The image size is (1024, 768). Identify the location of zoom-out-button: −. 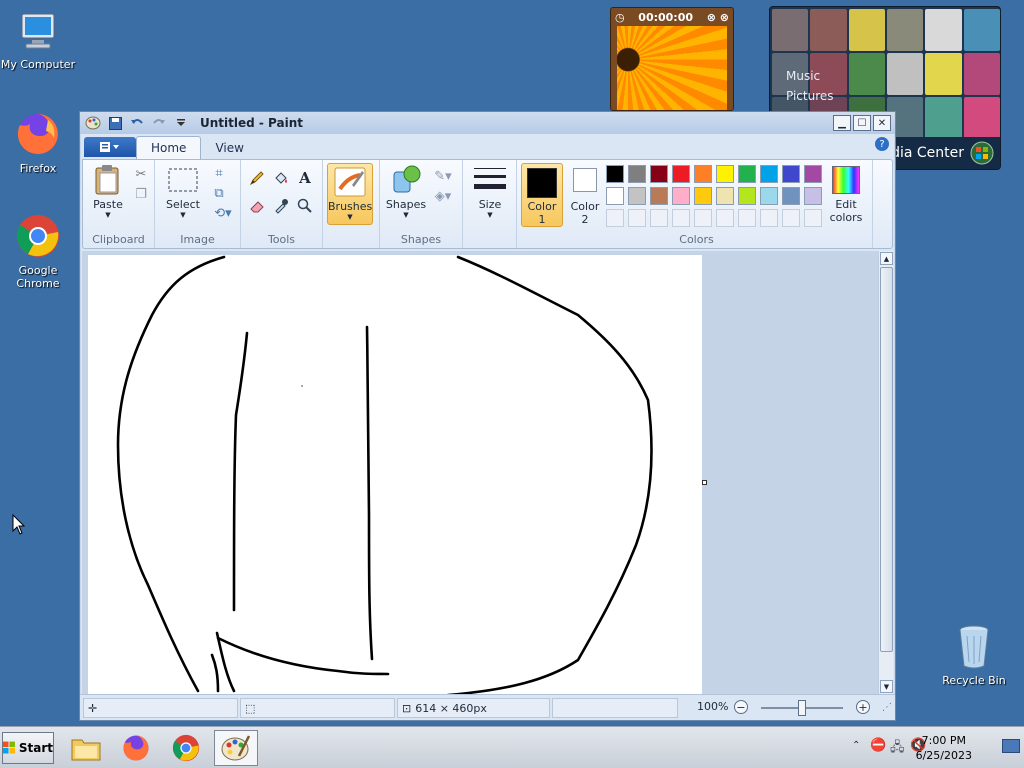
(741, 707).